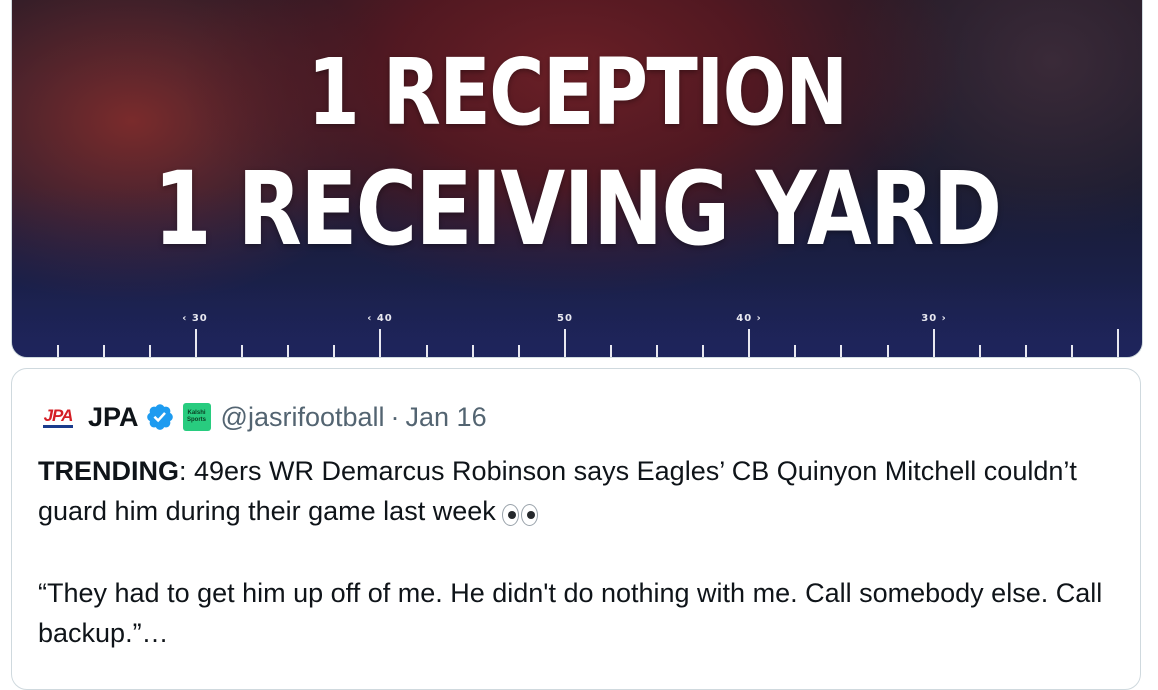  What do you see at coordinates (108, 471) in the screenshot?
I see `trending-label: TRENDING` at bounding box center [108, 471].